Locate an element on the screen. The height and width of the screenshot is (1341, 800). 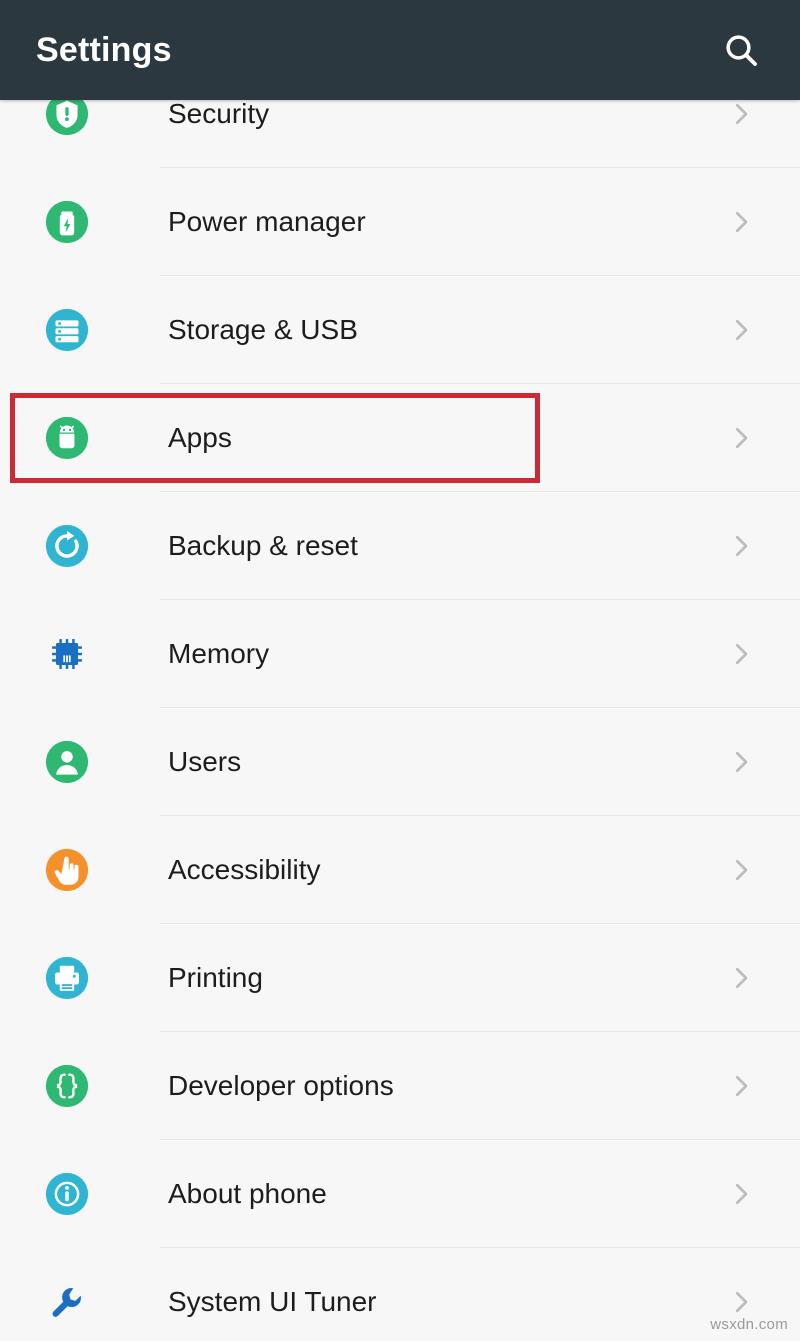
list-item-label: System UI Tuner is located at coordinates (272, 1301).